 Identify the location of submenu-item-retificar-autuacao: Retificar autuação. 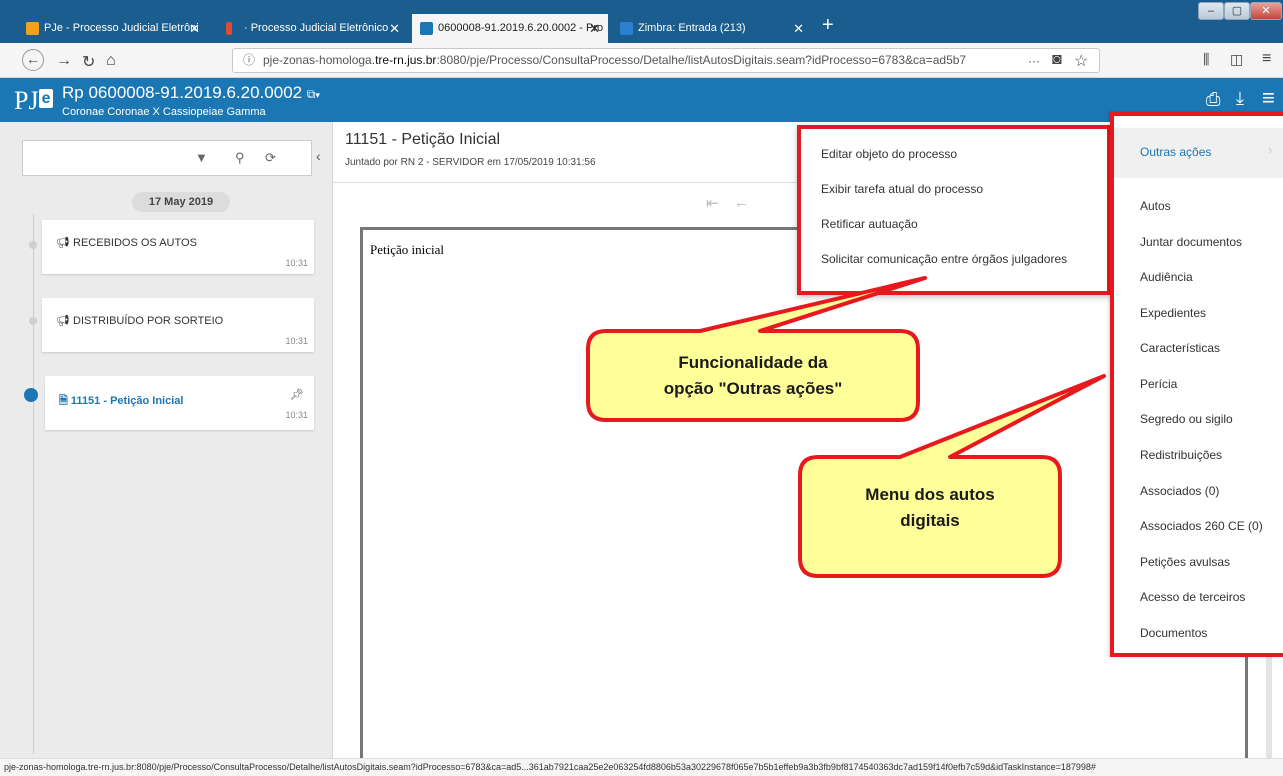
(869, 224).